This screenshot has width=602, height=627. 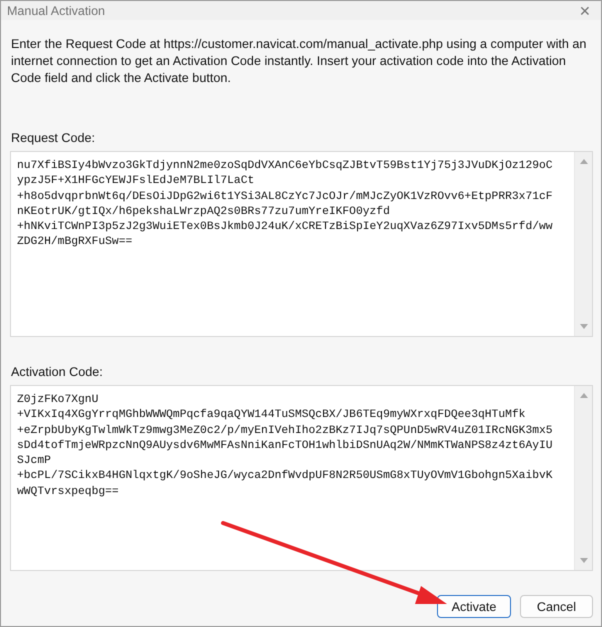 What do you see at coordinates (56, 11) in the screenshot?
I see `window-title: Manual Activation` at bounding box center [56, 11].